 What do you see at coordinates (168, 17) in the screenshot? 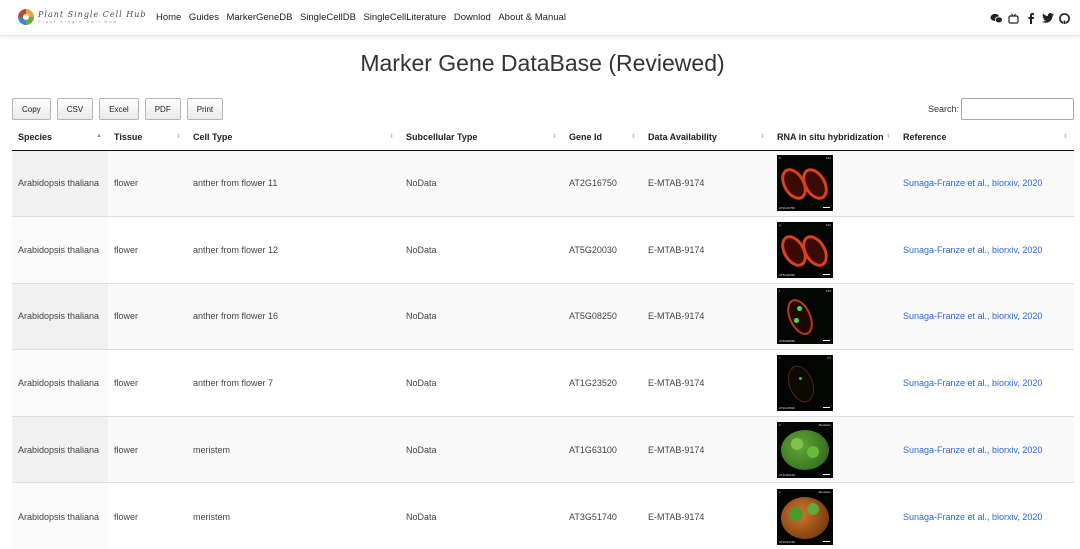
I see `nav-link-home: Home` at bounding box center [168, 17].